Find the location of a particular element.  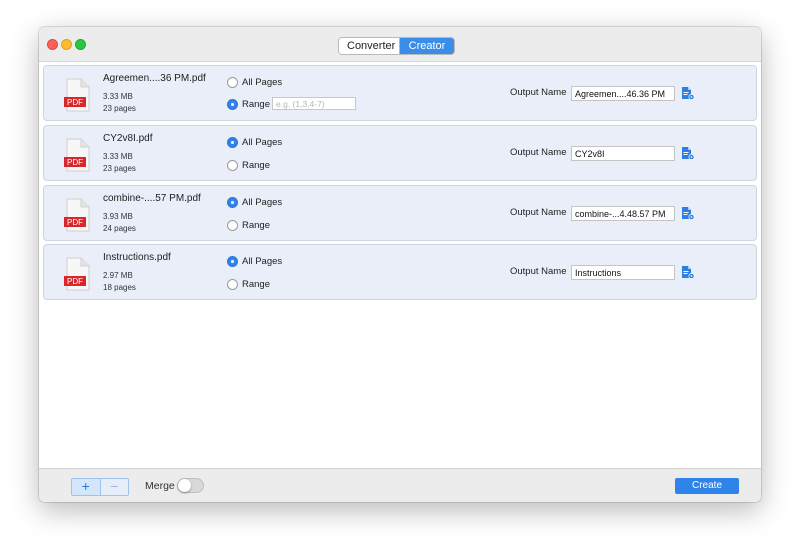

file-name: combine-....57 PM.pdf is located at coordinates (152, 198).